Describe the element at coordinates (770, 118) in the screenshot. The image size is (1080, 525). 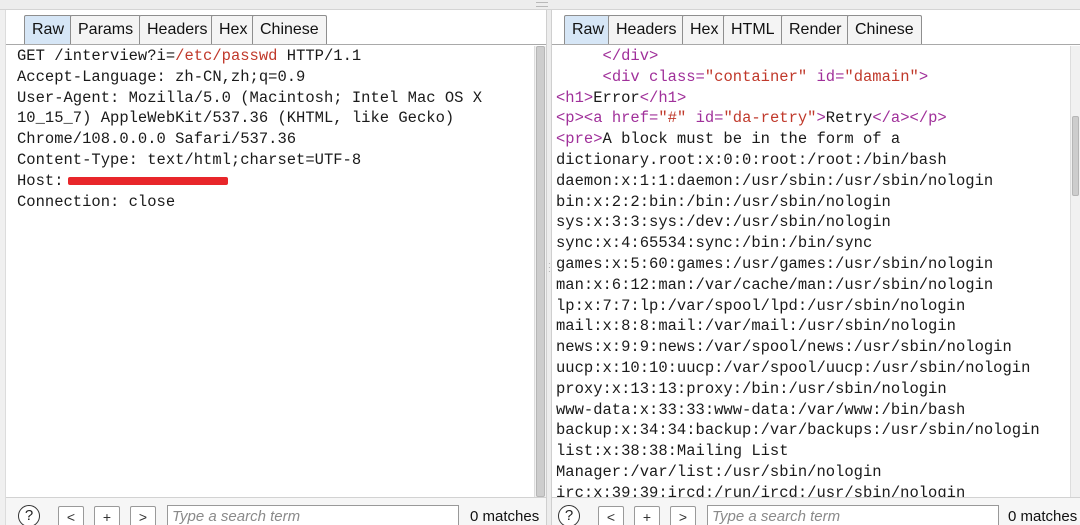
I see `a-id-value: "da-retry"` at that location.